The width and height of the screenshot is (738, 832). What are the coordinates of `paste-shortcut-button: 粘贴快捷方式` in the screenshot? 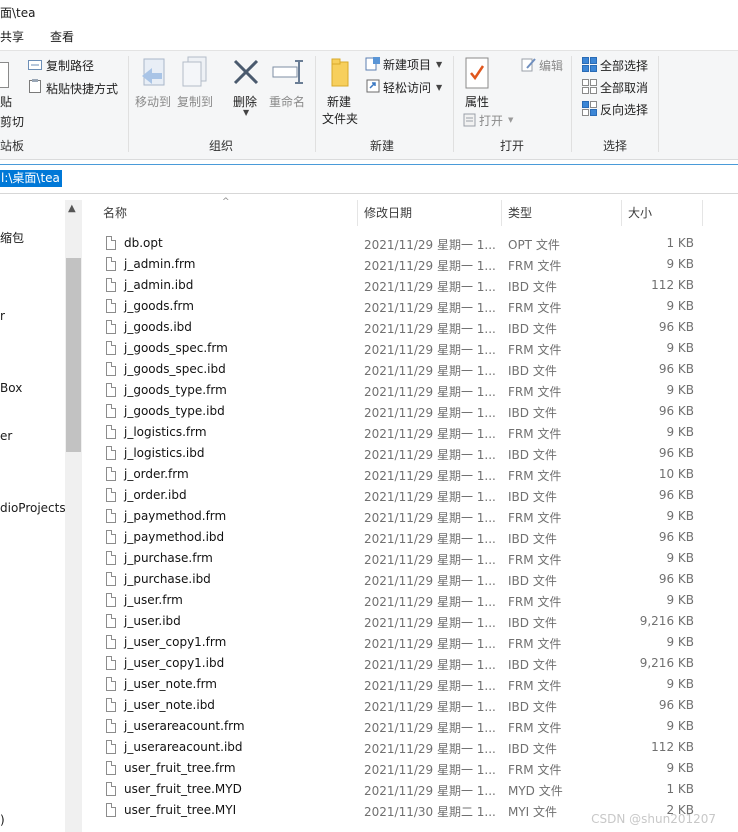 It's located at (82, 88).